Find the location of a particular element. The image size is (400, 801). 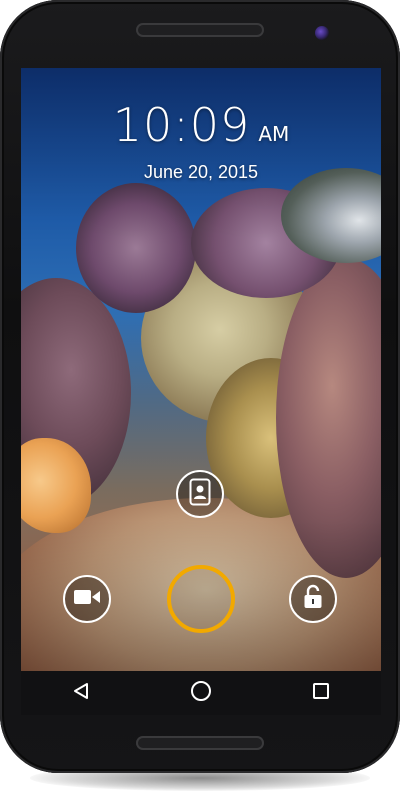

recents-square-icon is located at coordinates (321, 693).